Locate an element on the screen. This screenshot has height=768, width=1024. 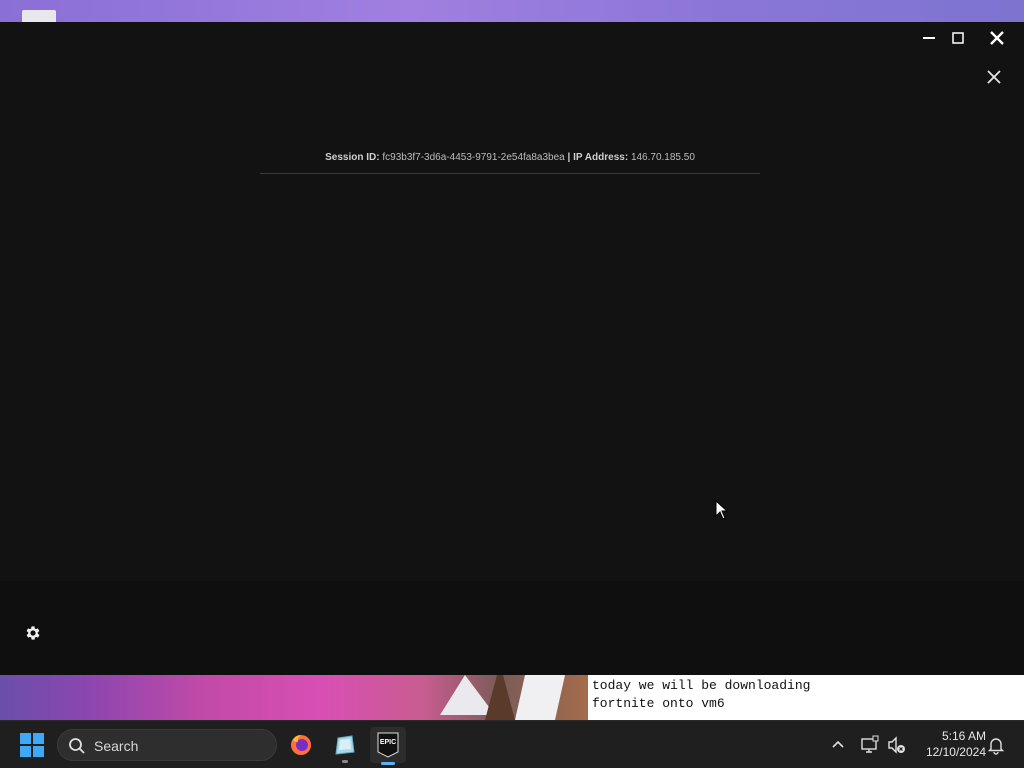
taskbar-app-vm is located at coordinates (345, 745).